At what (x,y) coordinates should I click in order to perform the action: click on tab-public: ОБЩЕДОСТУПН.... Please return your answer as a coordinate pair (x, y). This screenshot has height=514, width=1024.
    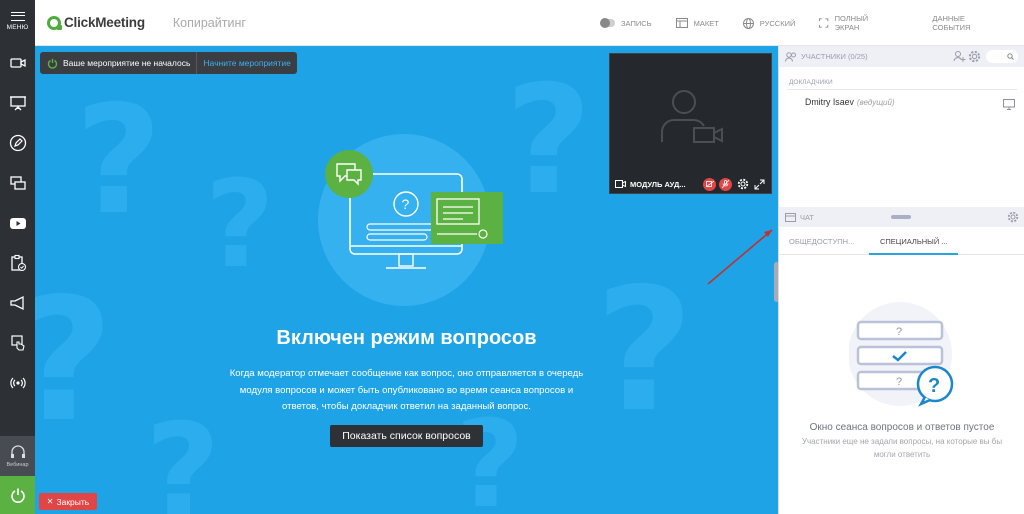
    Looking at the image, I should click on (821, 241).